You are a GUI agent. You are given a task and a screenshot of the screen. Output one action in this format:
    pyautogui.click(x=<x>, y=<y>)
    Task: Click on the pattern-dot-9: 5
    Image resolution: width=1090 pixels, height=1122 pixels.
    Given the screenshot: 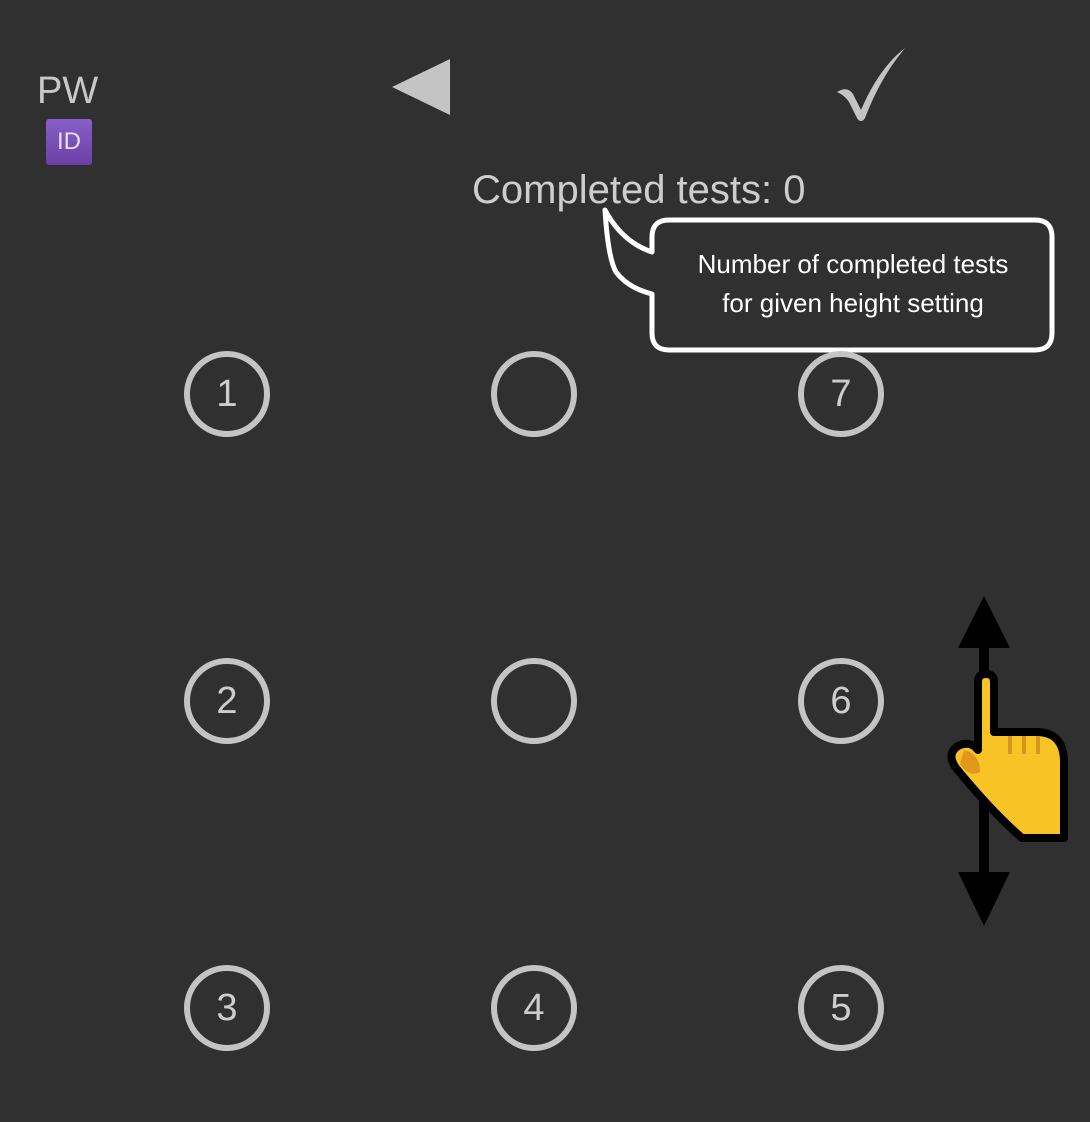 What is the action you would take?
    pyautogui.click(x=841, y=1008)
    